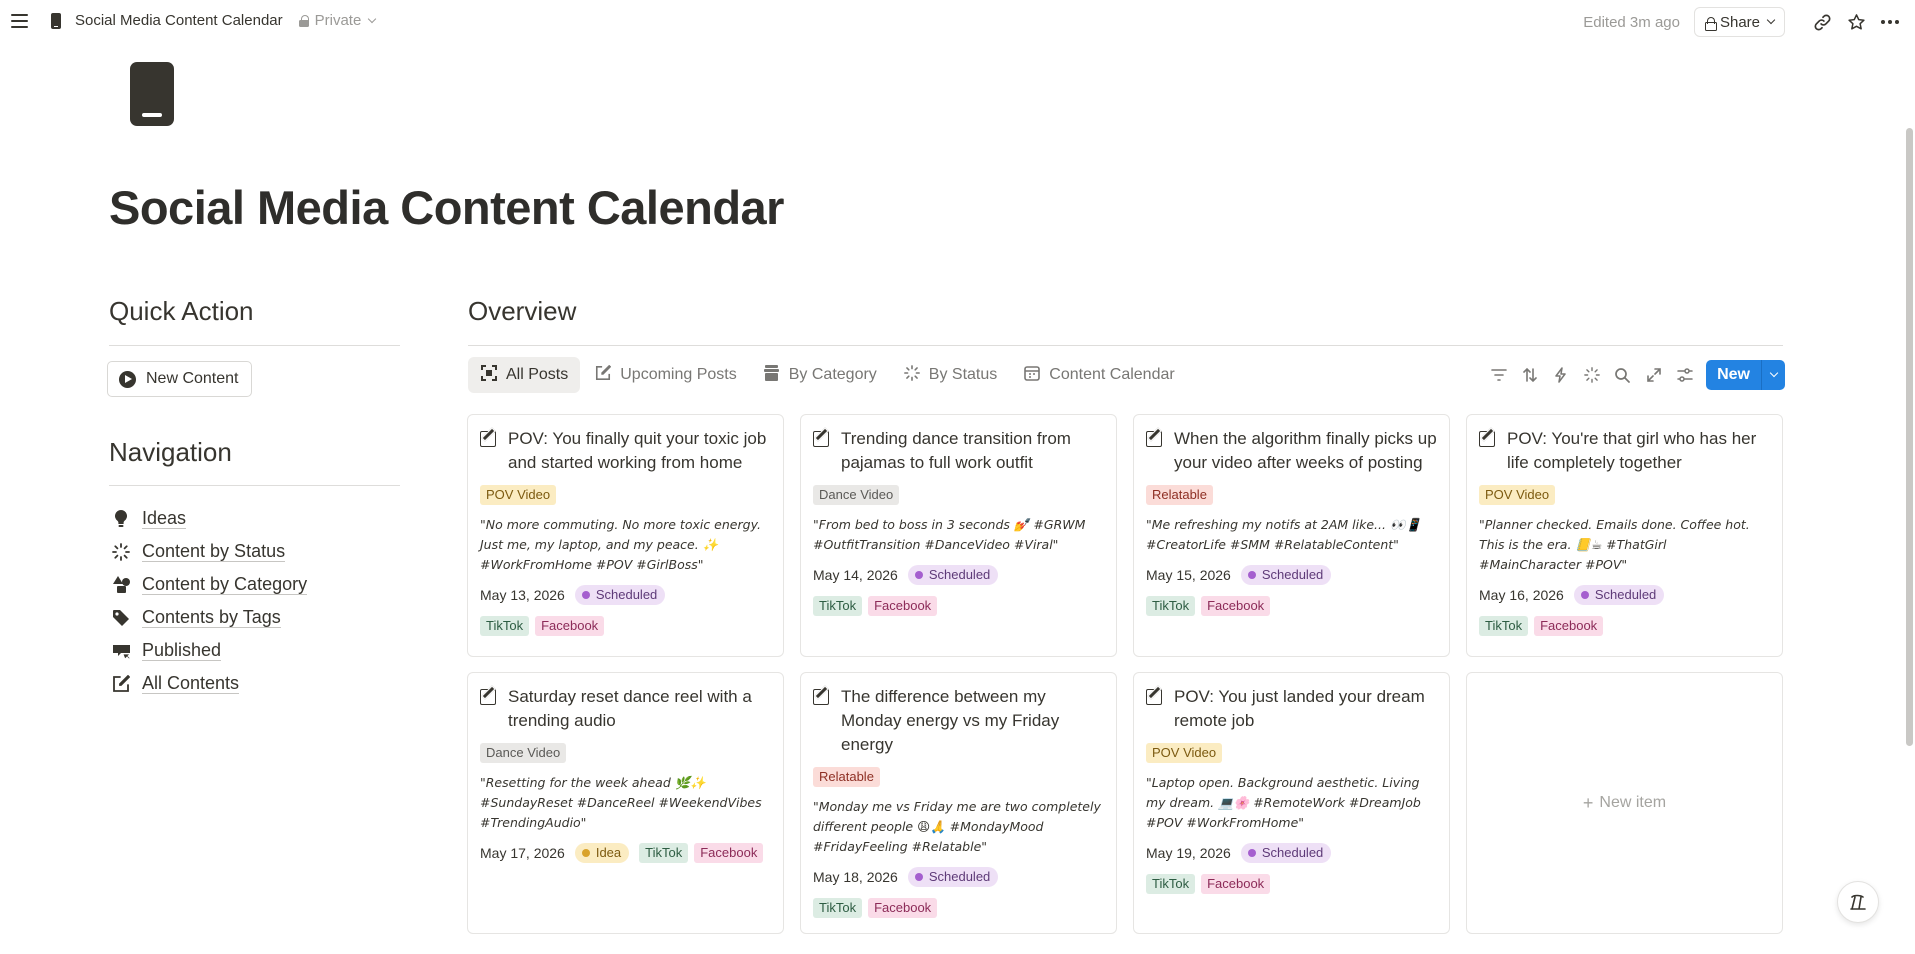  I want to click on settings-sliders-icon, so click(1684, 375).